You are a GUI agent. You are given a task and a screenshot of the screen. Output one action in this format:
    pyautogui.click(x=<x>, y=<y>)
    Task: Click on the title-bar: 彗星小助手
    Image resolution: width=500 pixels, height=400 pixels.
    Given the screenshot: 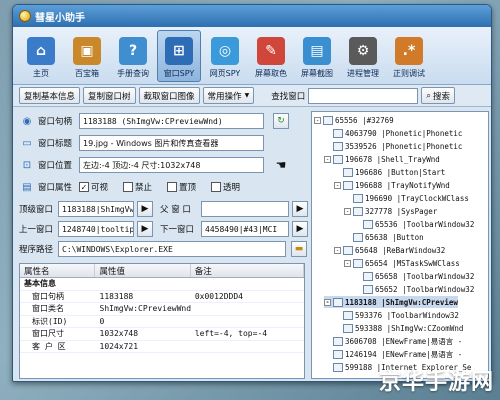 What is the action you would take?
    pyautogui.click(x=252, y=16)
    